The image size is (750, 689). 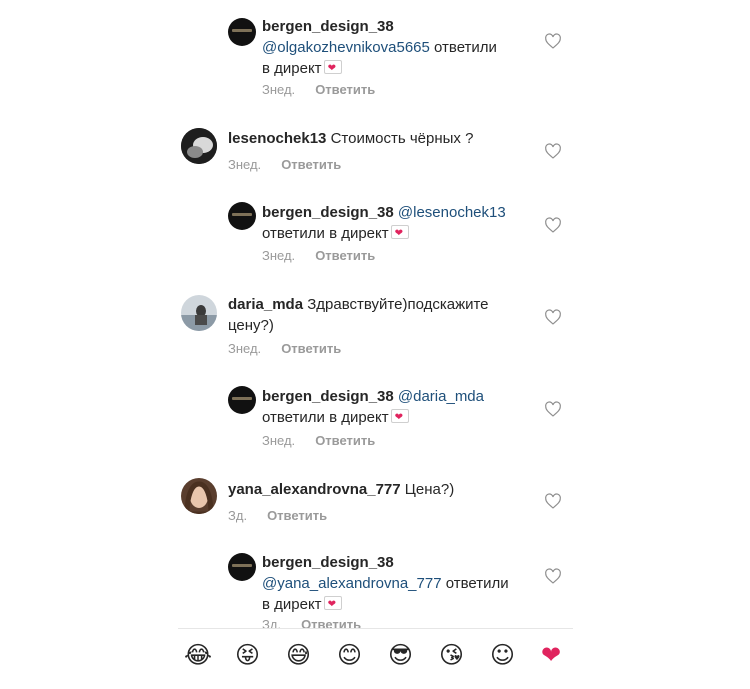 I want to click on sunglasses-emoji-icon: 😎, so click(x=400, y=655).